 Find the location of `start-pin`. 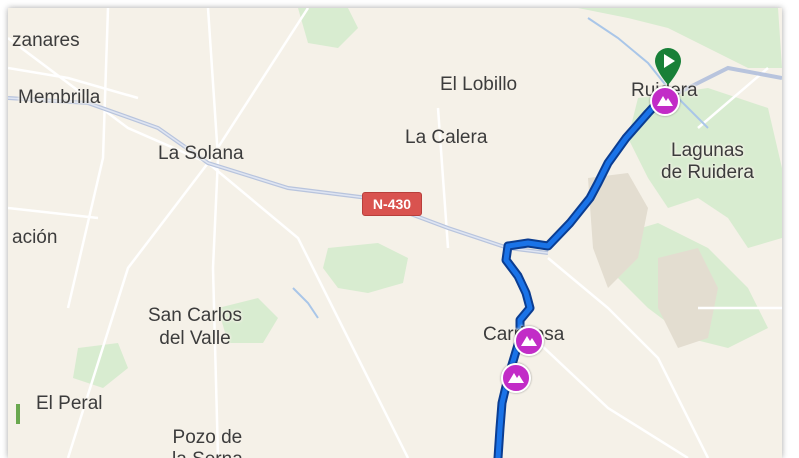

start-pin is located at coordinates (668, 66).